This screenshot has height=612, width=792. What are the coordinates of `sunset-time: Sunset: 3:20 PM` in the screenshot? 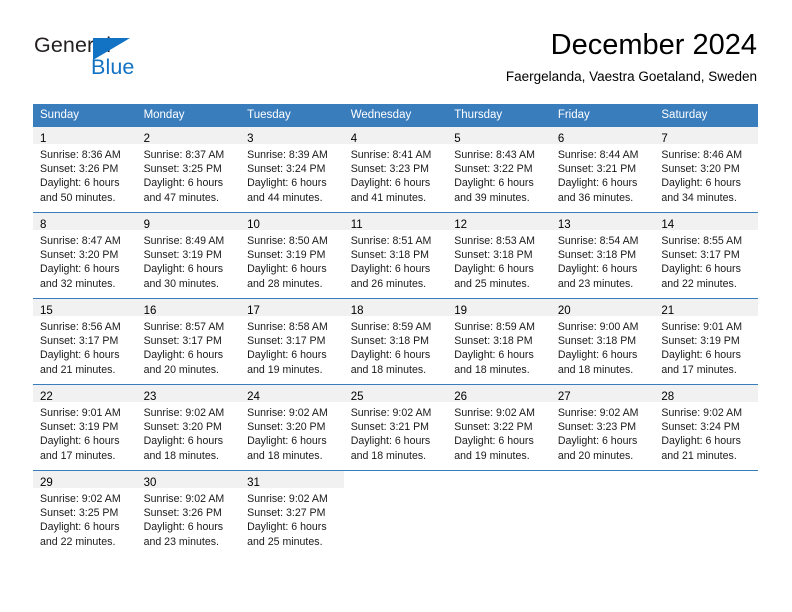 It's located at (286, 427).